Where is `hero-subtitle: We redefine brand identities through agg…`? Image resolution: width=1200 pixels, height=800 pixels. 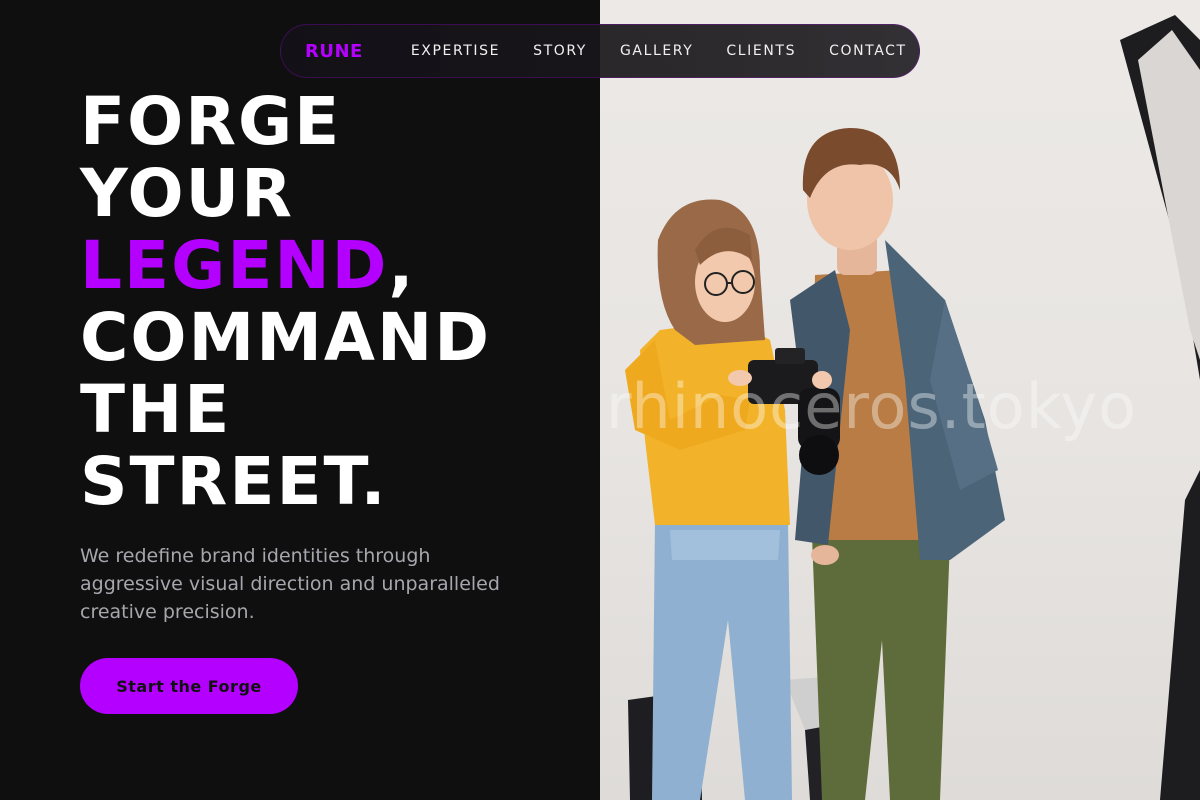
hero-subtitle: We redefine brand identities through agg… is located at coordinates (290, 584).